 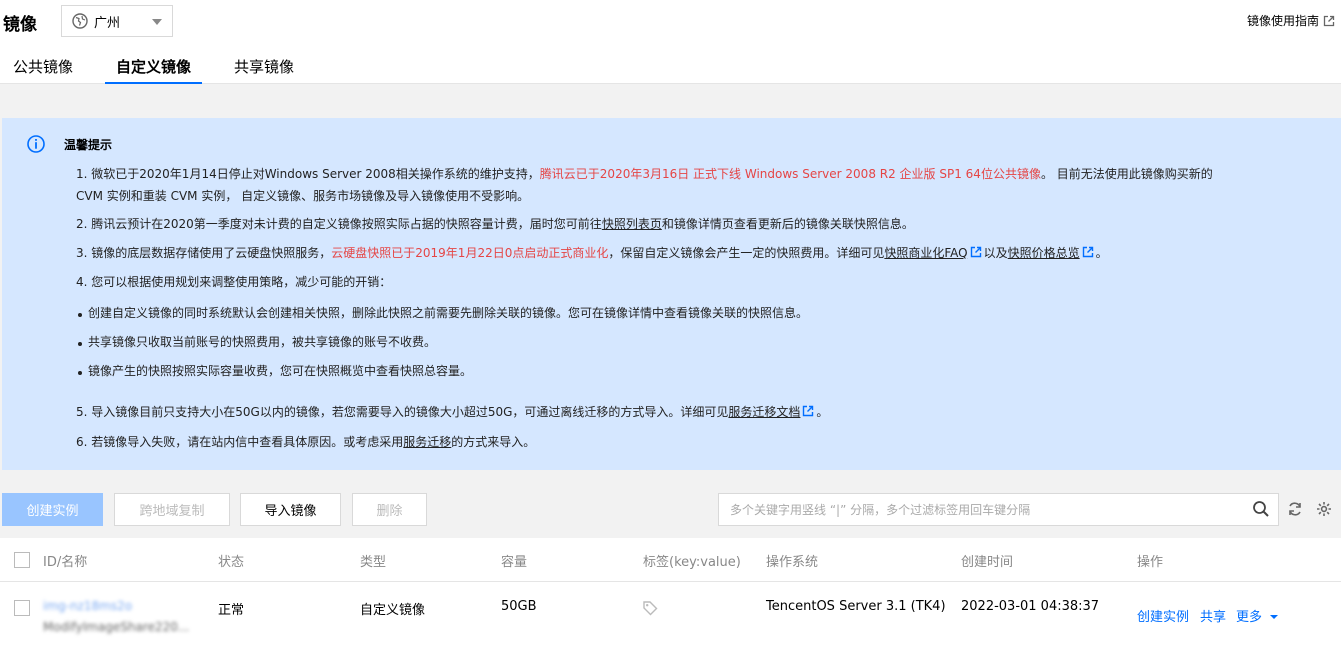 What do you see at coordinates (107, 23) in the screenshot?
I see `region-label: 广州` at bounding box center [107, 23].